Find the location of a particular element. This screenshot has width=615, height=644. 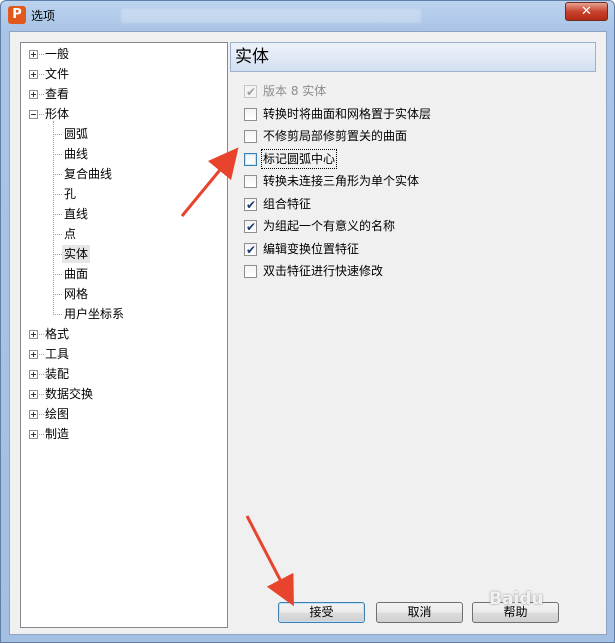

tree-item: 制造 is located at coordinates (121, 434).